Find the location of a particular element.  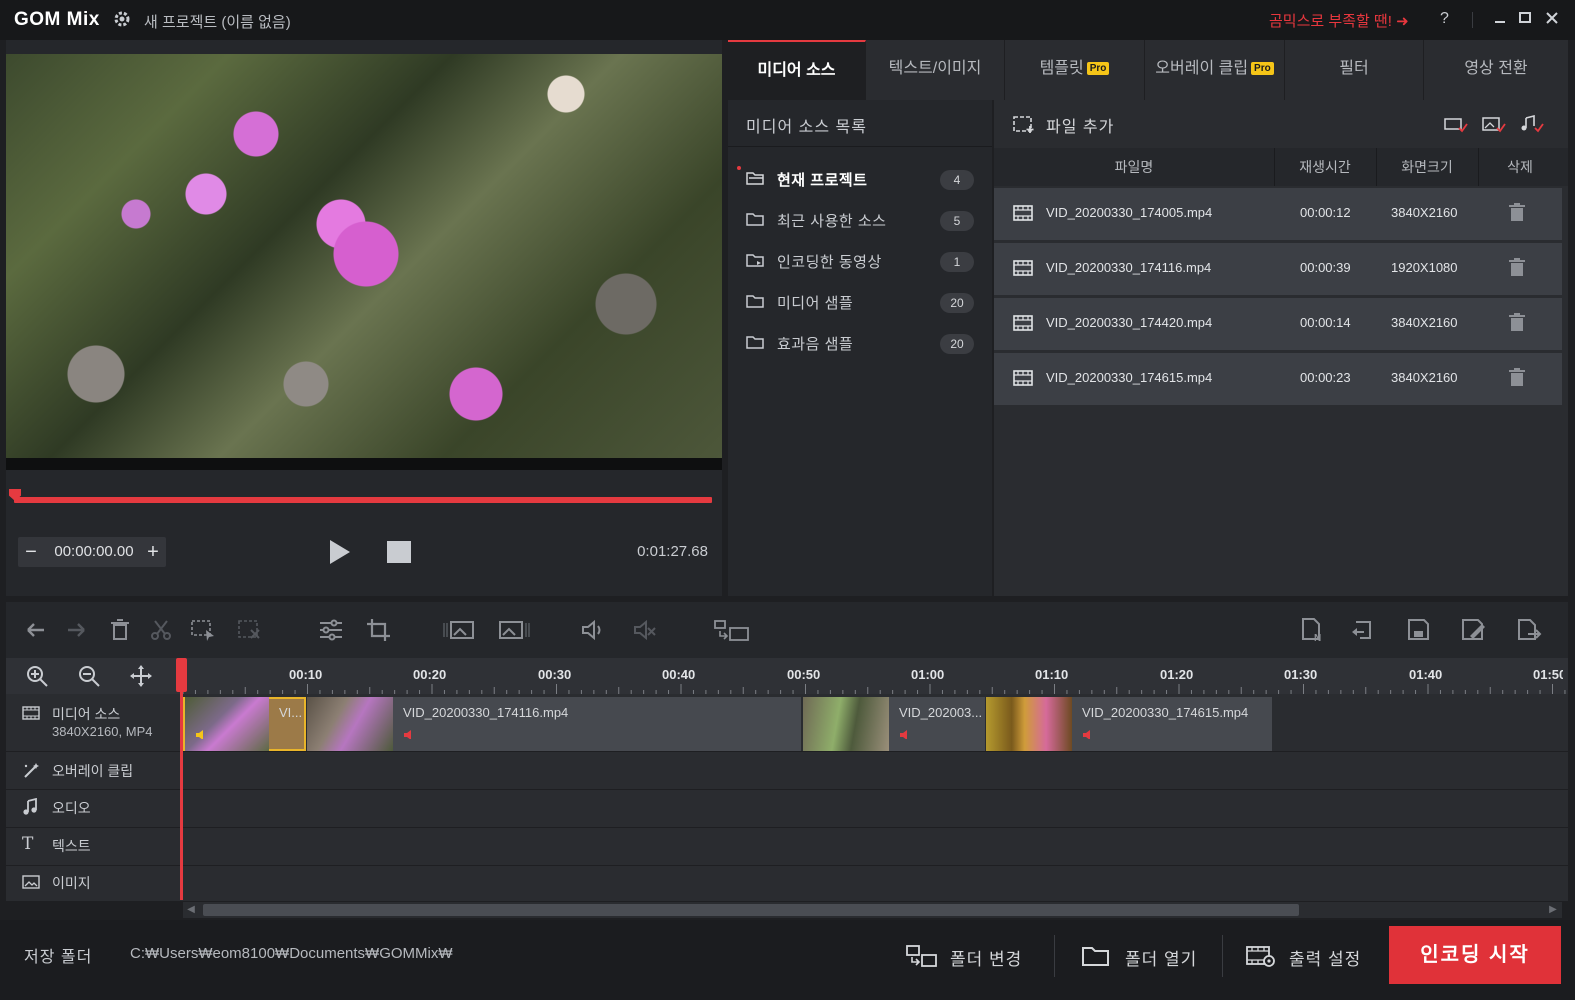

timeline-clip: VID_20200330_174615.mp4 is located at coordinates (1129, 724).